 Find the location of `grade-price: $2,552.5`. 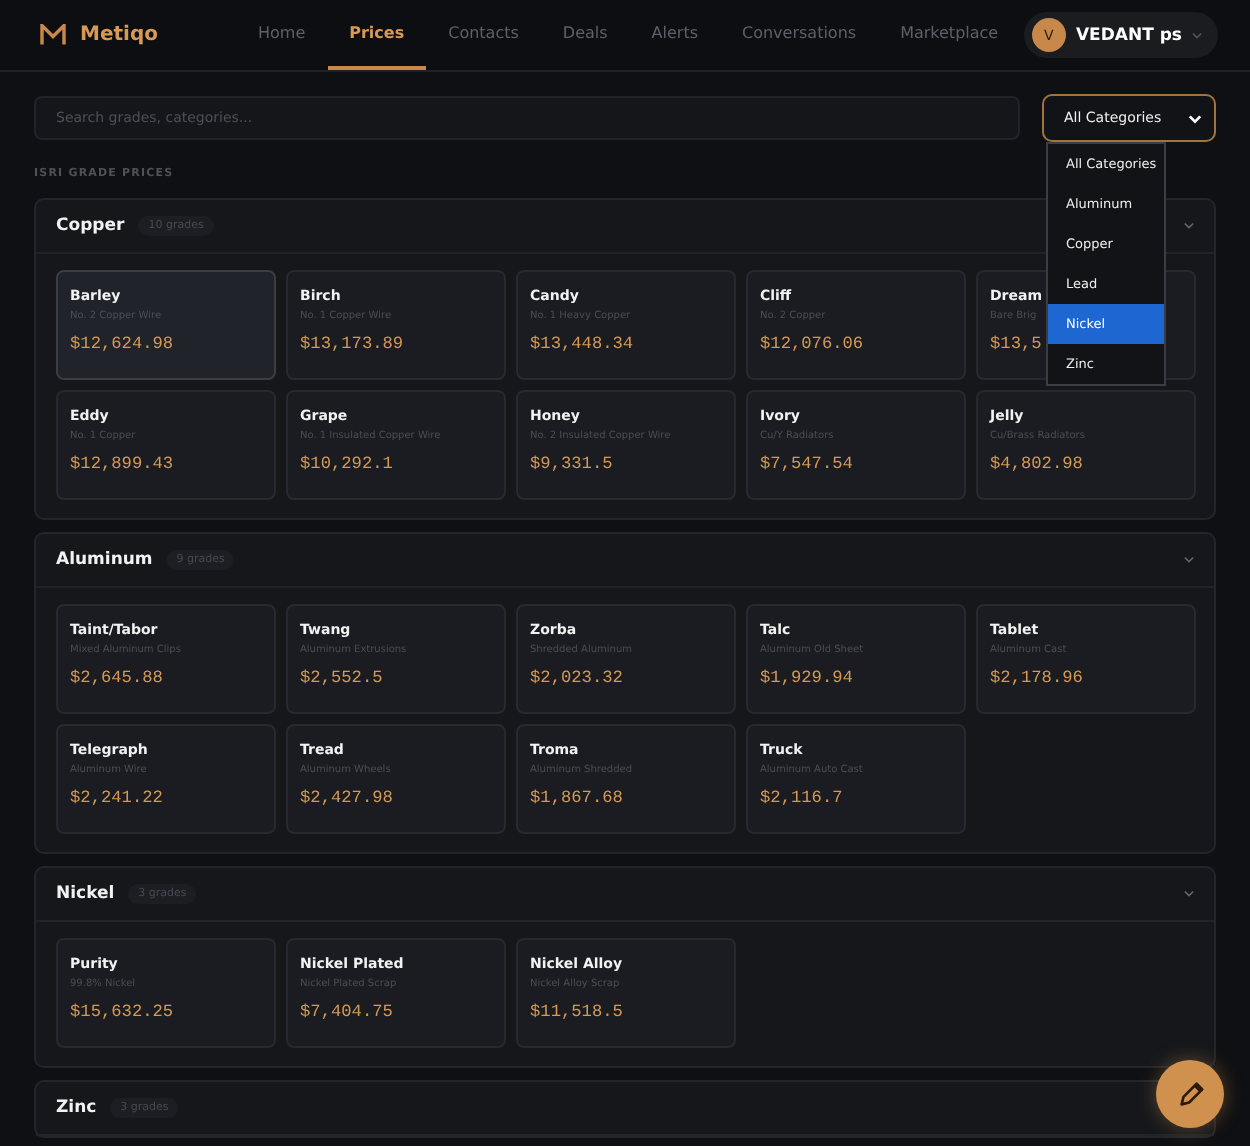

grade-price: $2,552.5 is located at coordinates (342, 678).